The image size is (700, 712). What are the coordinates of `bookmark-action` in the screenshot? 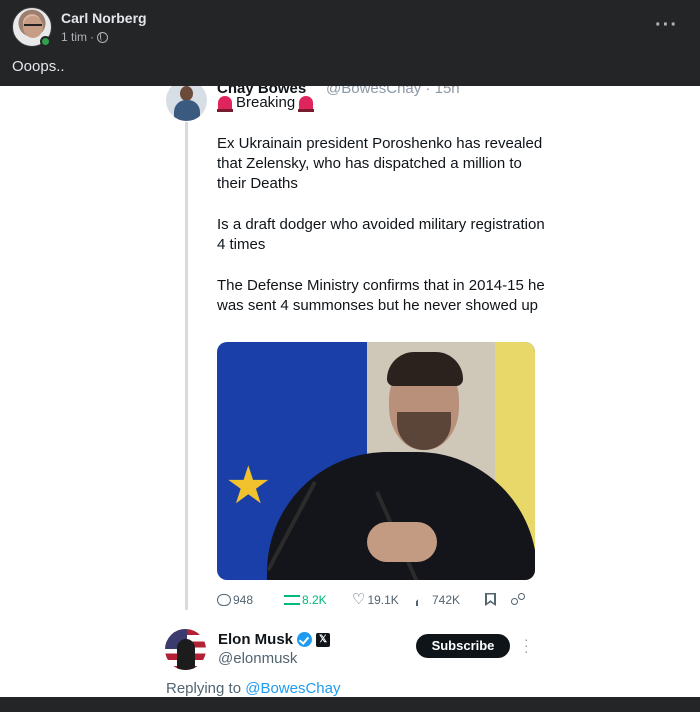 It's located at (490, 599).